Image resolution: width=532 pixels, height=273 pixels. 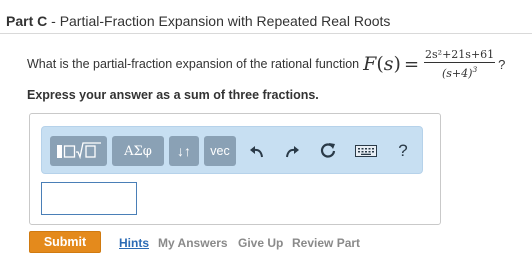 What do you see at coordinates (266, 33) in the screenshot?
I see `title-divider` at bounding box center [266, 33].